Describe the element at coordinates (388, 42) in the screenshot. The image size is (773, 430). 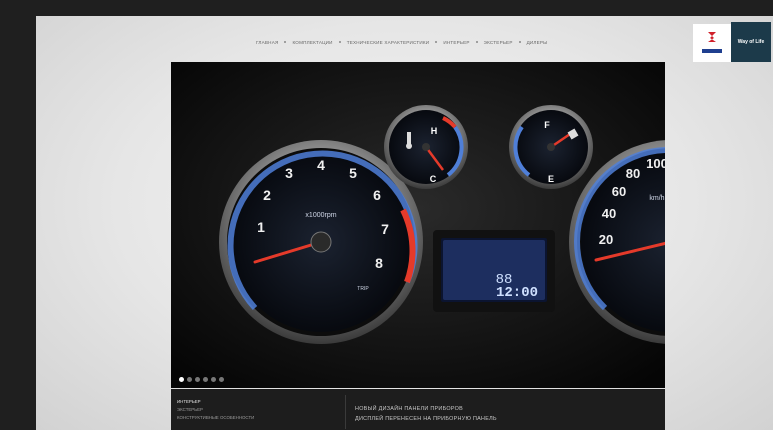
I see `nav-specs: ТЕХНИЧЕСКИЕ ХАРАКТЕРИСТИКИ` at that location.